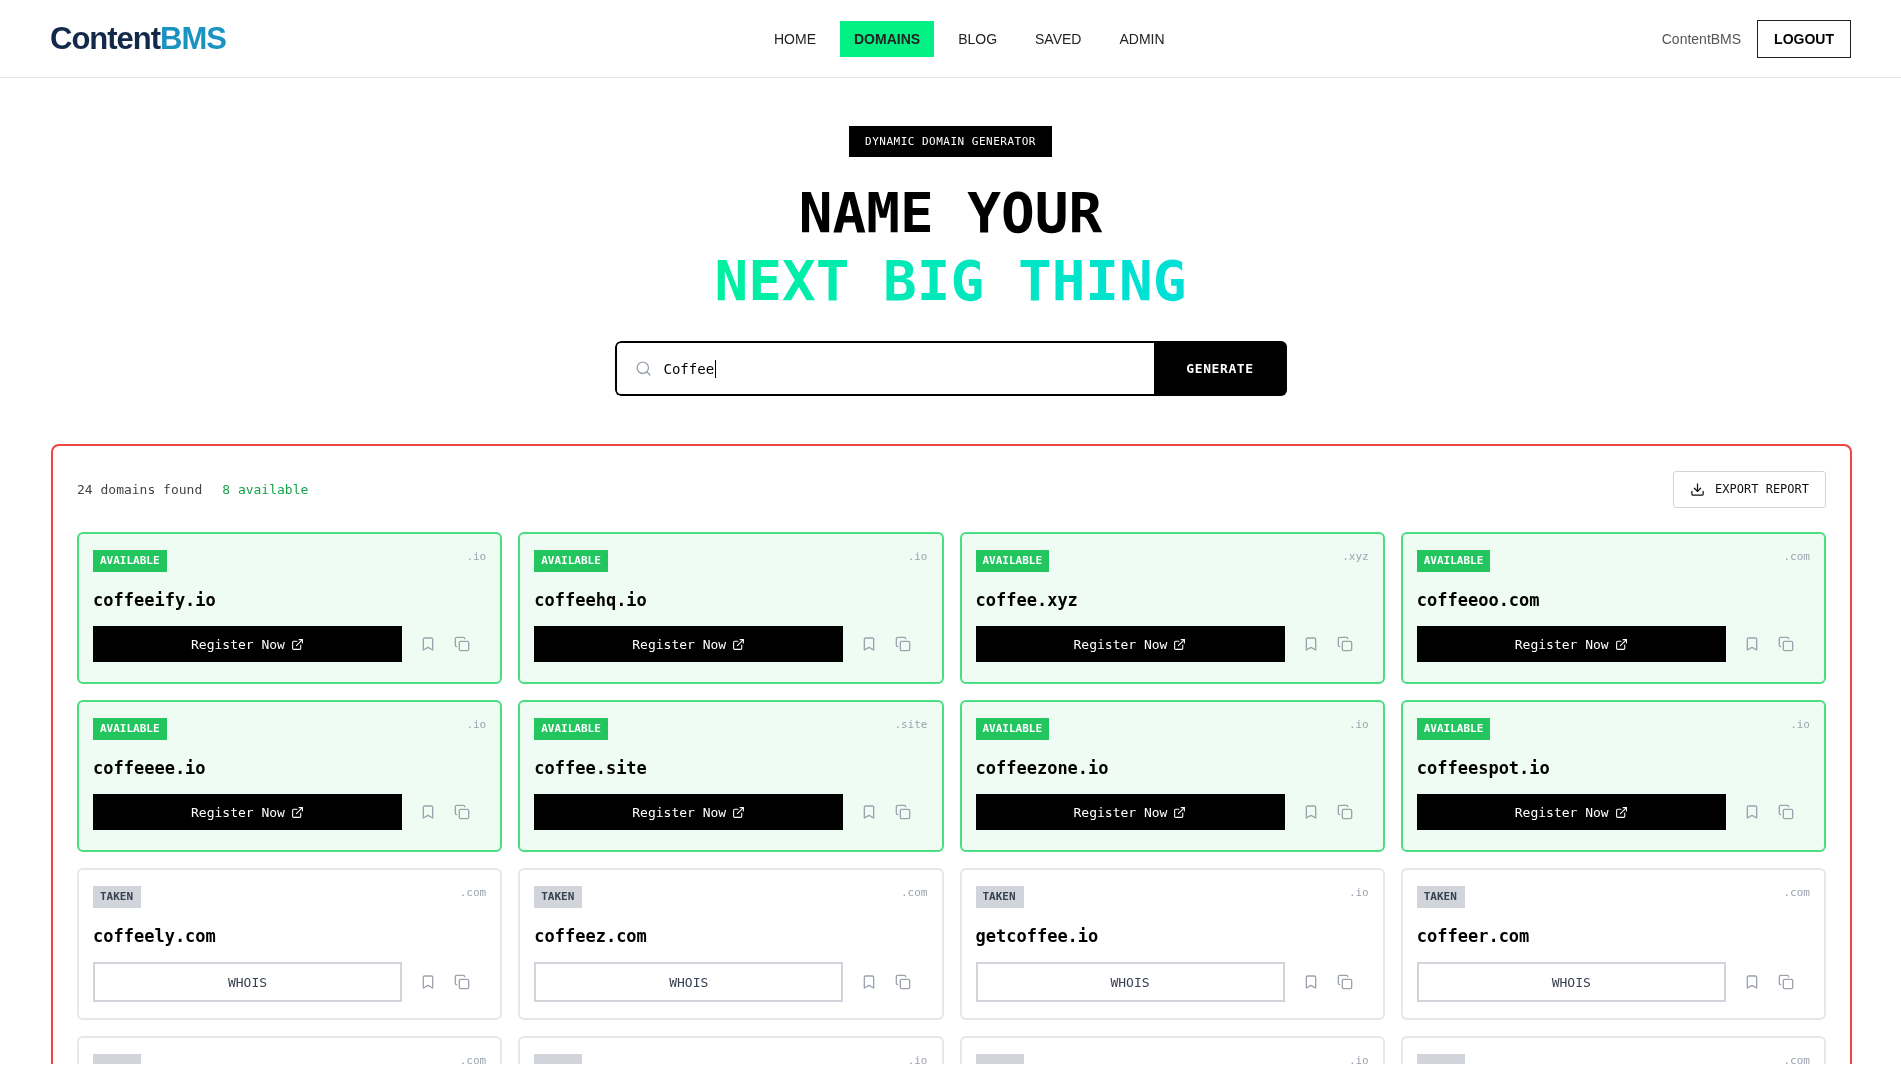 Image resolution: width=1901 pixels, height=1071 pixels. Describe the element at coordinates (884, 368) in the screenshot. I see `search-field: Coffee` at that location.